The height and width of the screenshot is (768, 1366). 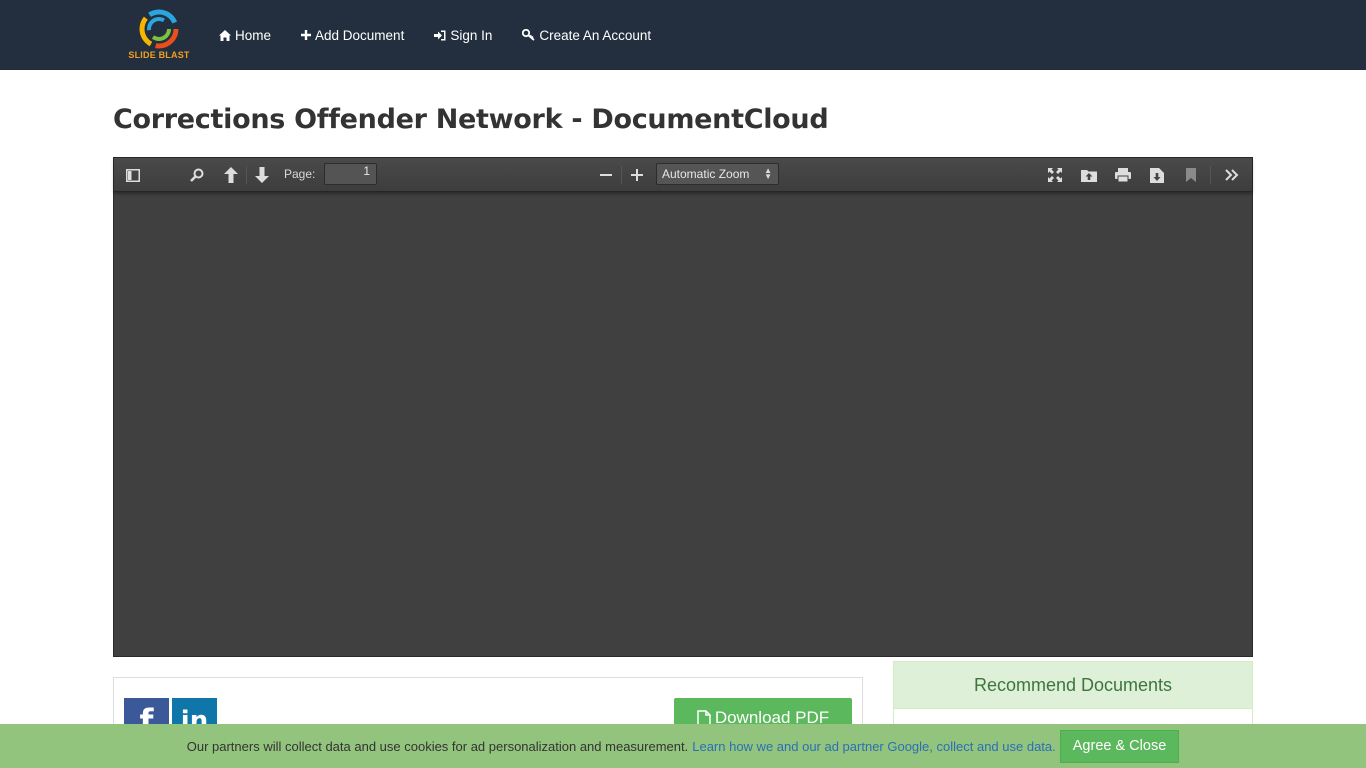 What do you see at coordinates (595, 35) in the screenshot?
I see `nav-create-account-label: Create An Account` at bounding box center [595, 35].